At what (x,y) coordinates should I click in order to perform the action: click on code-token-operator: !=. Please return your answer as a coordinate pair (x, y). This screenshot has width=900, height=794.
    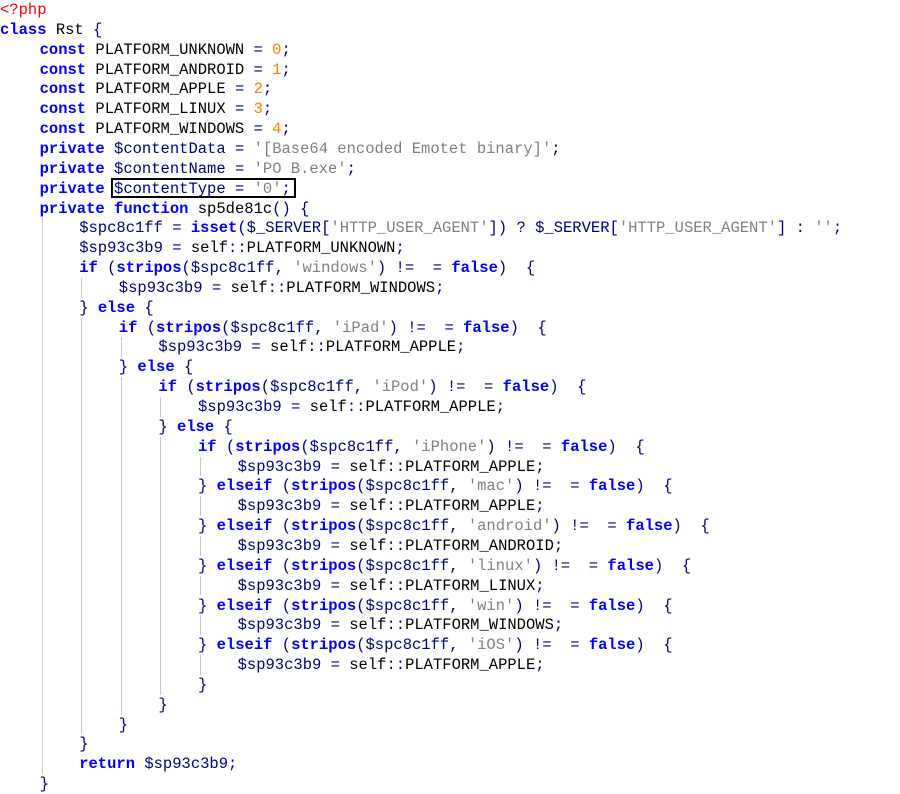
    Looking at the image, I should click on (416, 327).